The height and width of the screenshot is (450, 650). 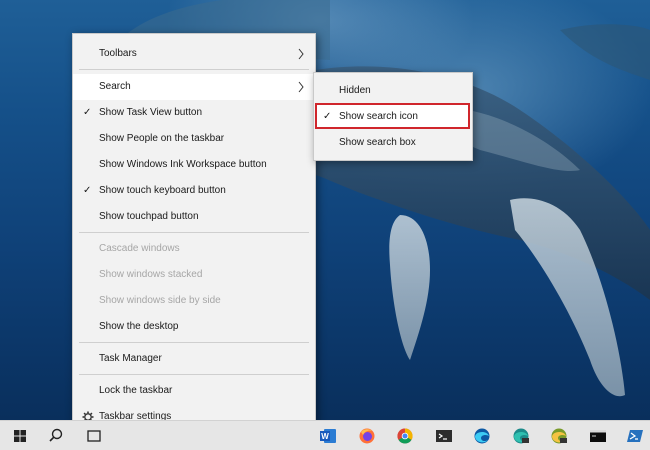 What do you see at coordinates (405, 436) in the screenshot?
I see `chrome-icon` at bounding box center [405, 436].